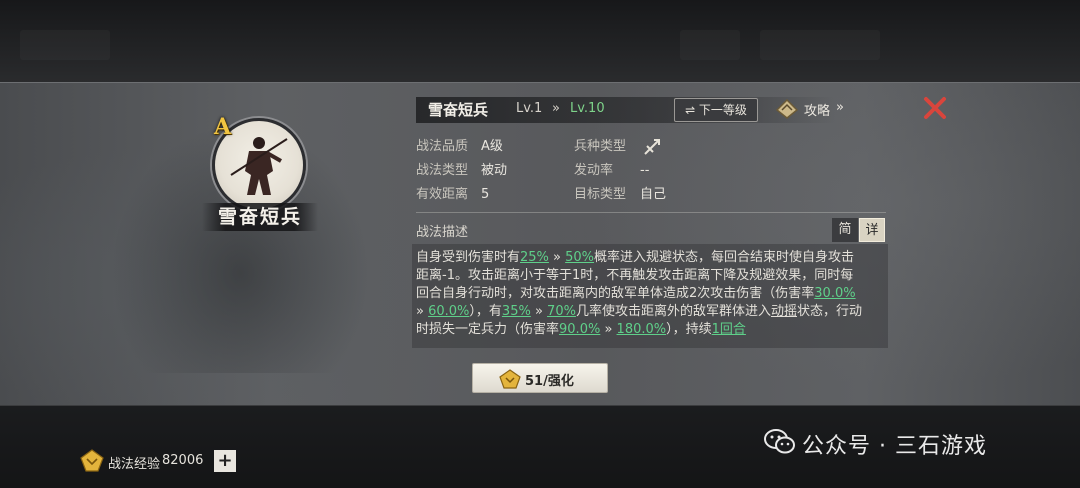 The image size is (1080, 488). Describe the element at coordinates (600, 194) in the screenshot. I see `target-label: 目标类型` at that location.